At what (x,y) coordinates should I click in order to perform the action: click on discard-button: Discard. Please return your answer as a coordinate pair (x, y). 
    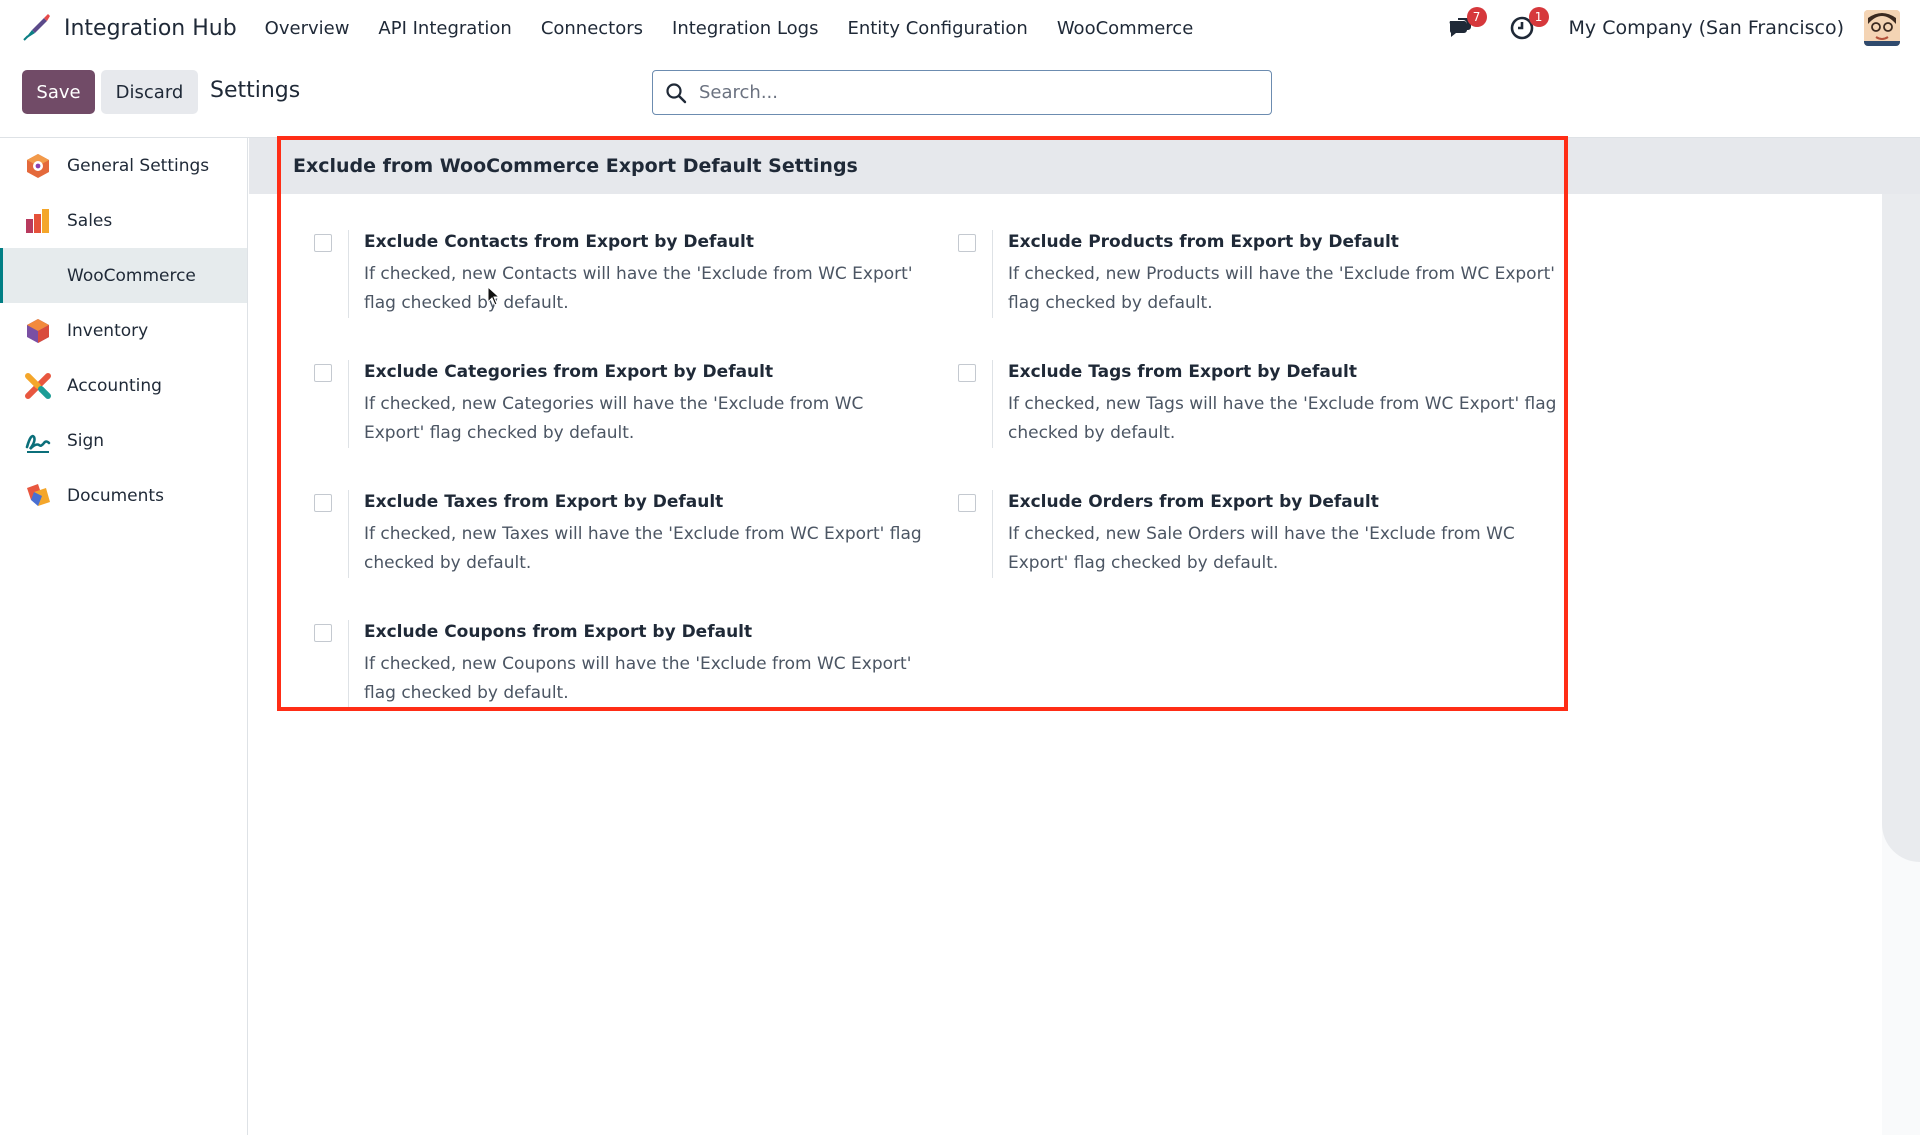
    Looking at the image, I should click on (149, 92).